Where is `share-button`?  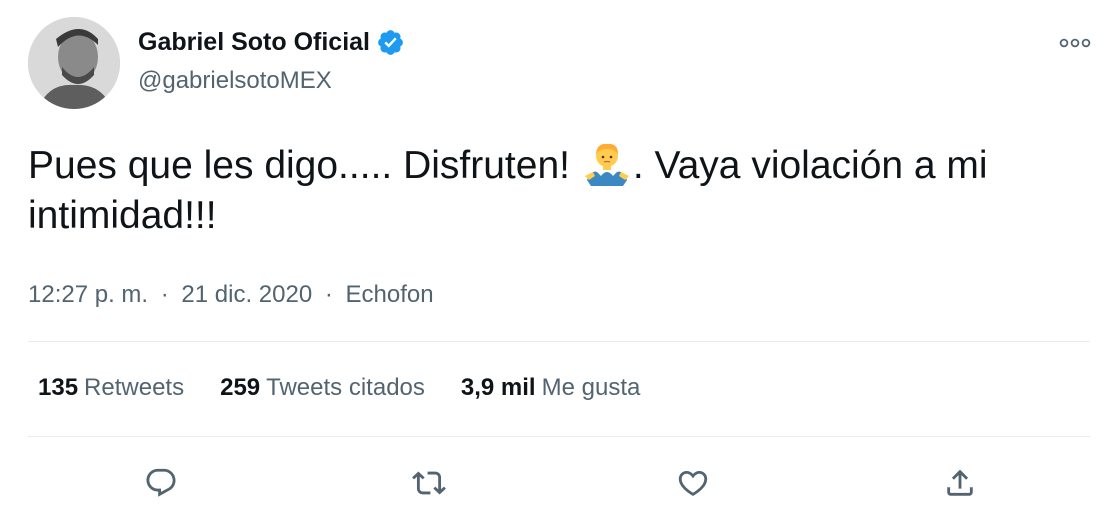 share-button is located at coordinates (960, 483).